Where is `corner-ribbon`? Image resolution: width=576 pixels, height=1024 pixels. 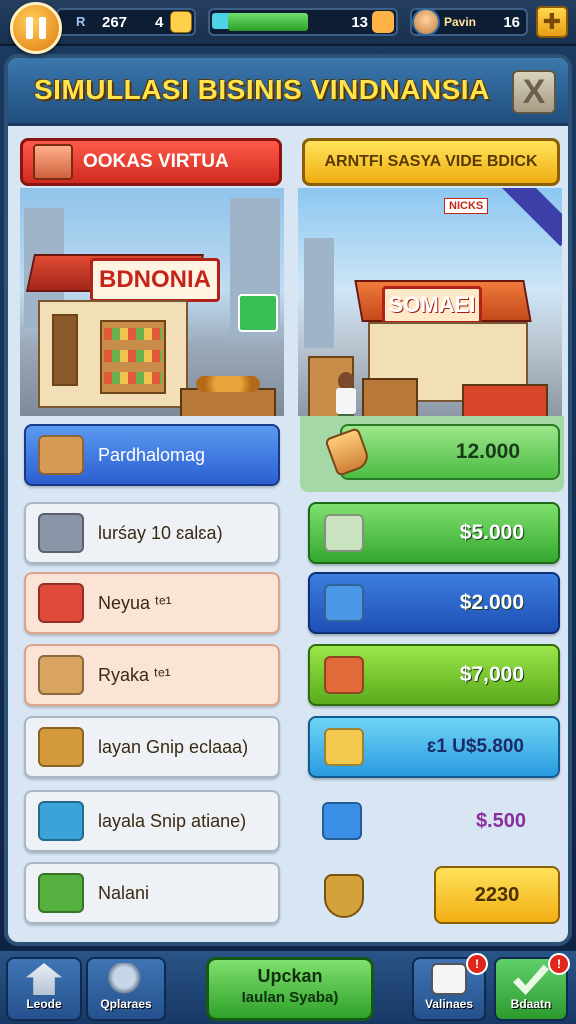
corner-ribbon is located at coordinates (529, 217).